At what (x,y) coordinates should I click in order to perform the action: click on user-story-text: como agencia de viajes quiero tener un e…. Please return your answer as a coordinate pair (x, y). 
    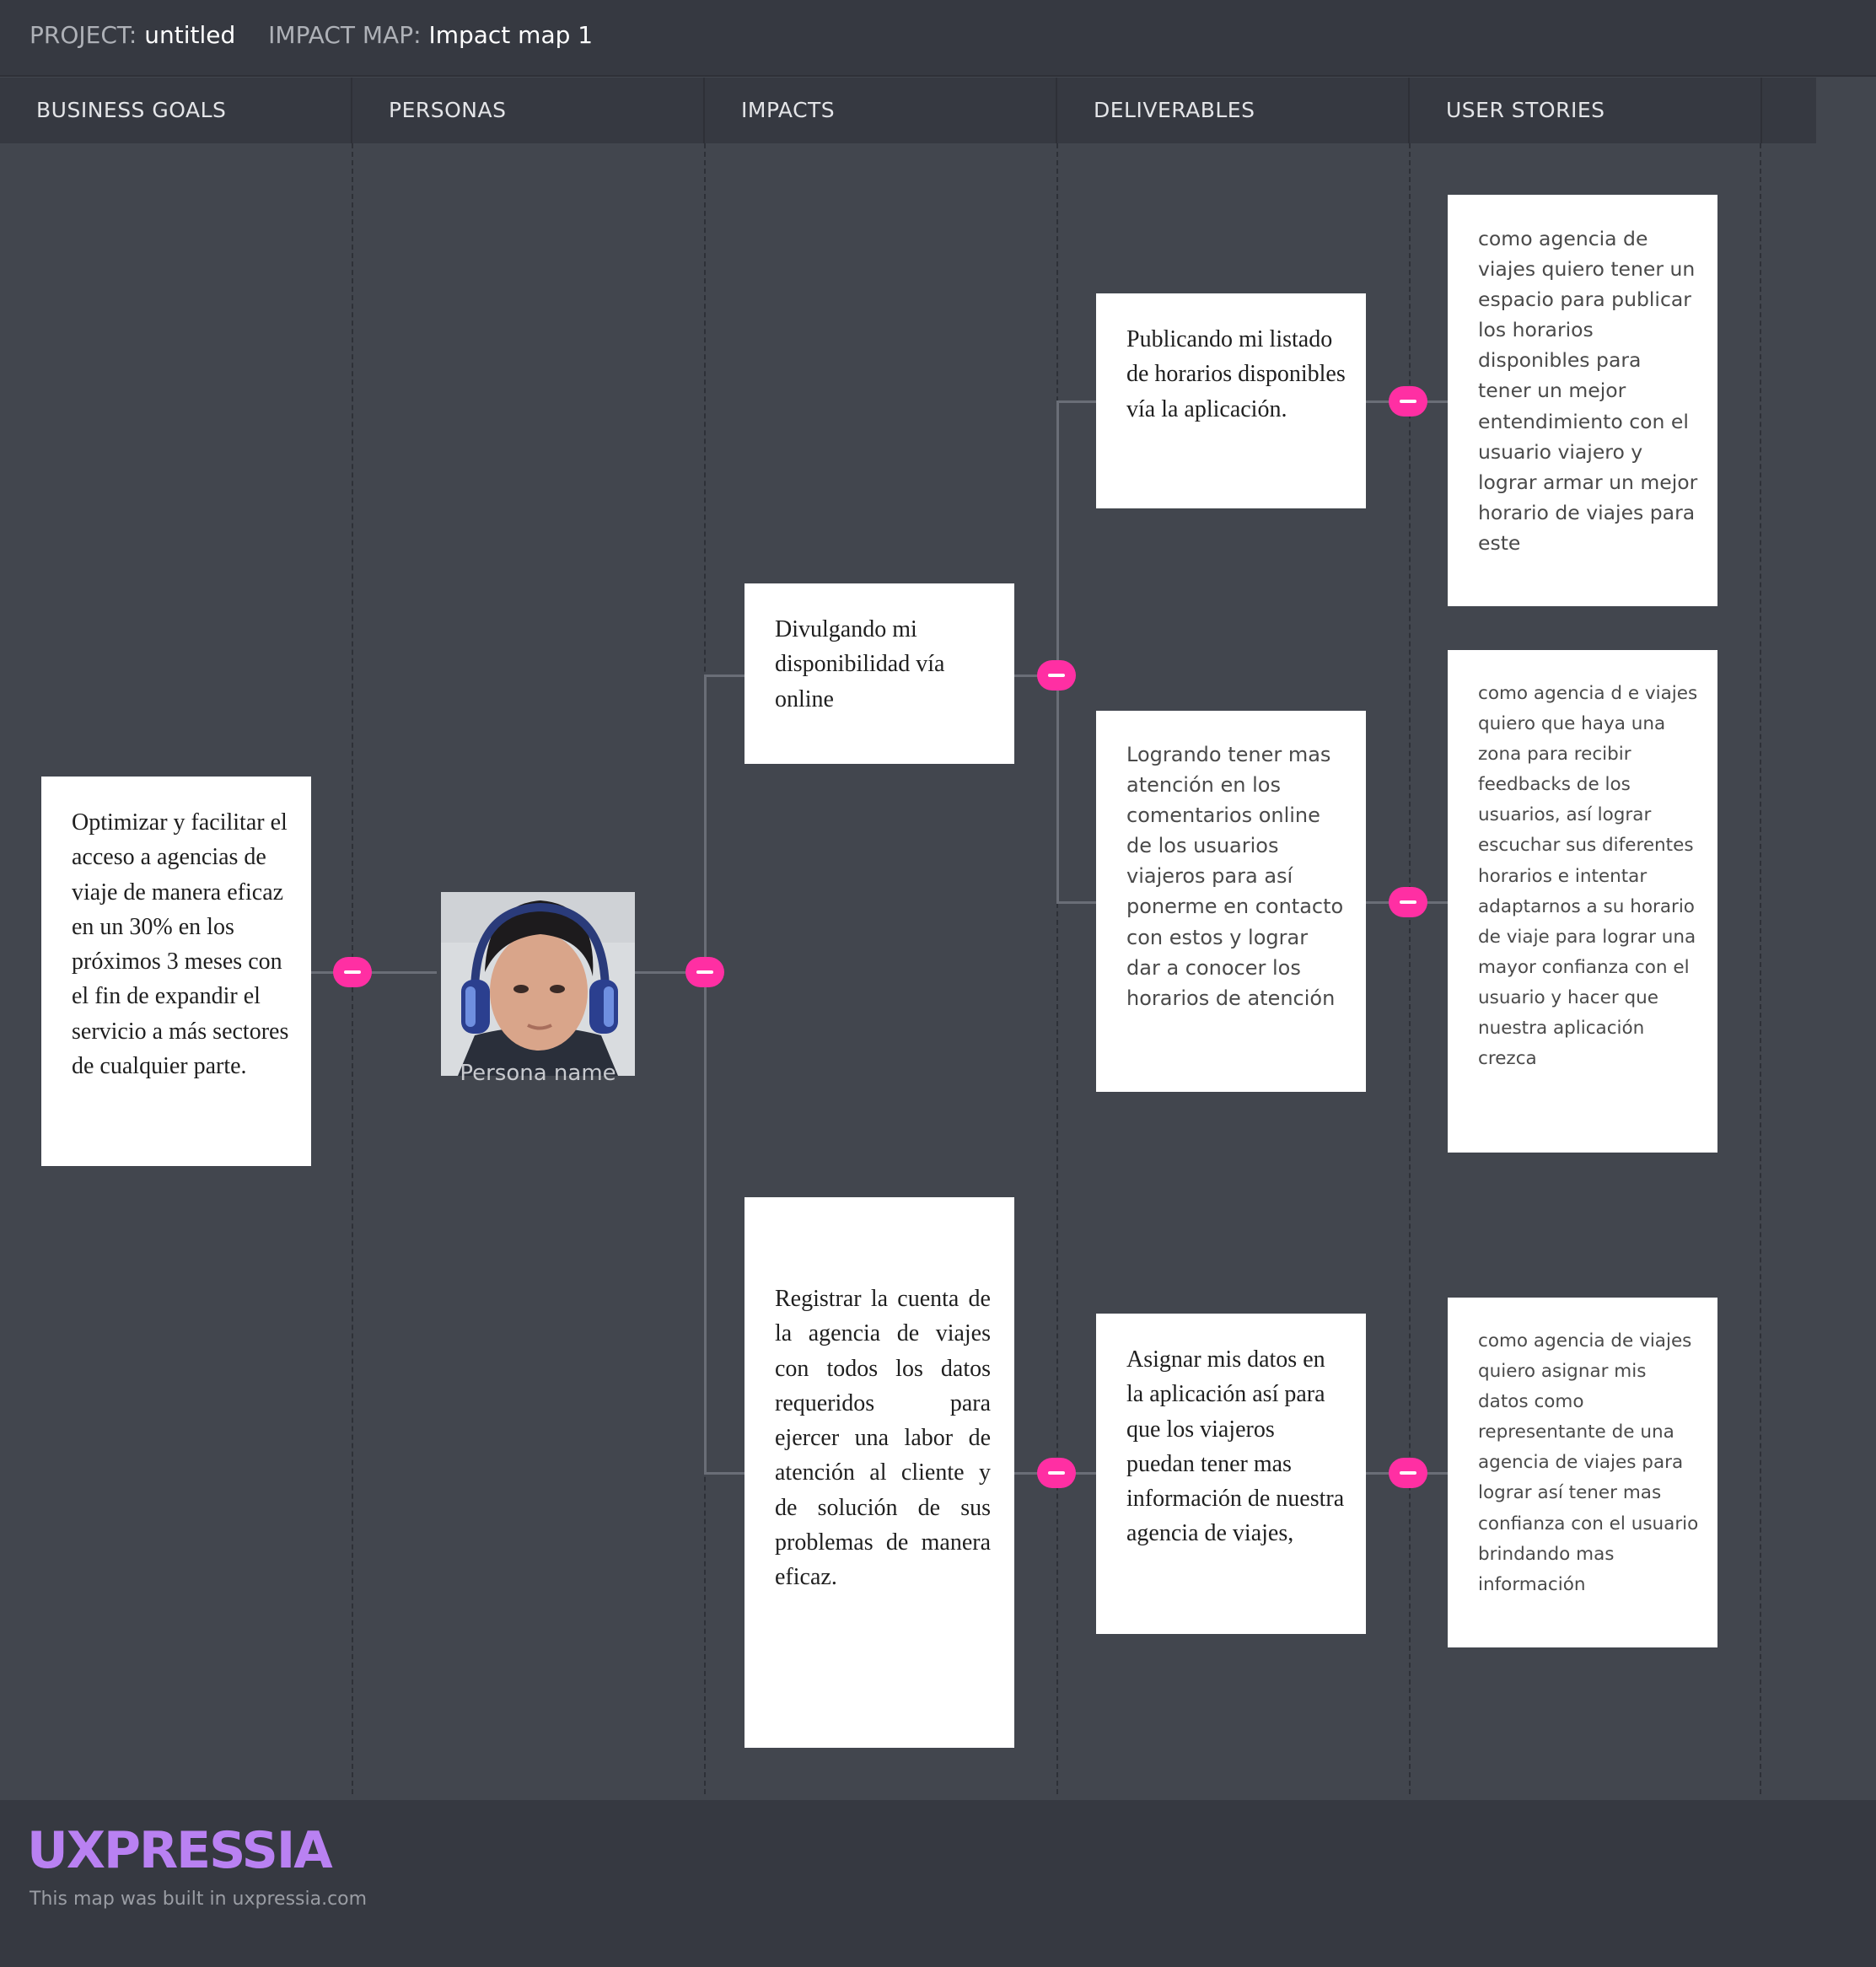
    Looking at the image, I should click on (1588, 391).